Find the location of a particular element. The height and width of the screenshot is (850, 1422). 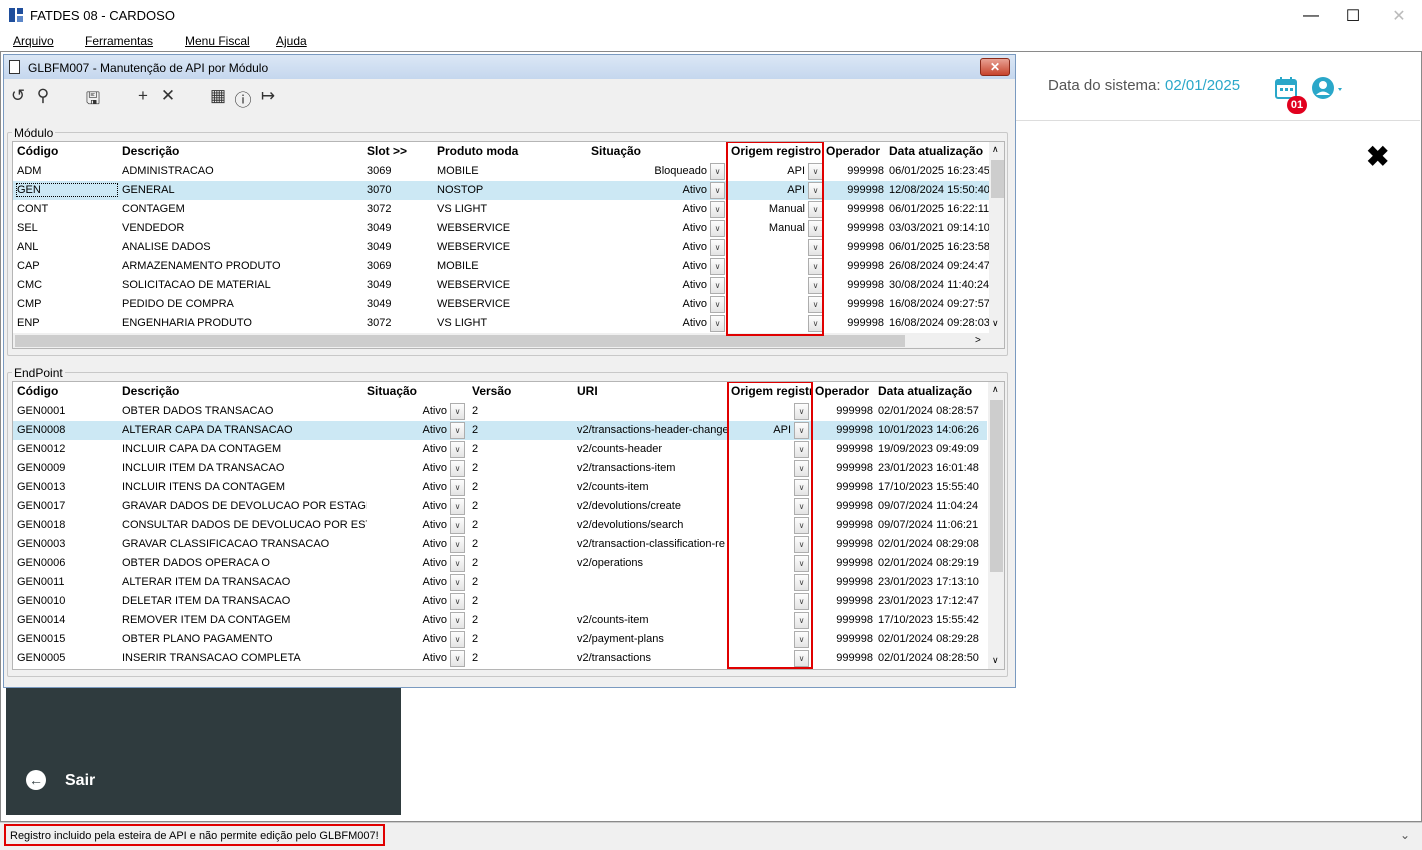

help-icon: ⓘ is located at coordinates (243, 98).